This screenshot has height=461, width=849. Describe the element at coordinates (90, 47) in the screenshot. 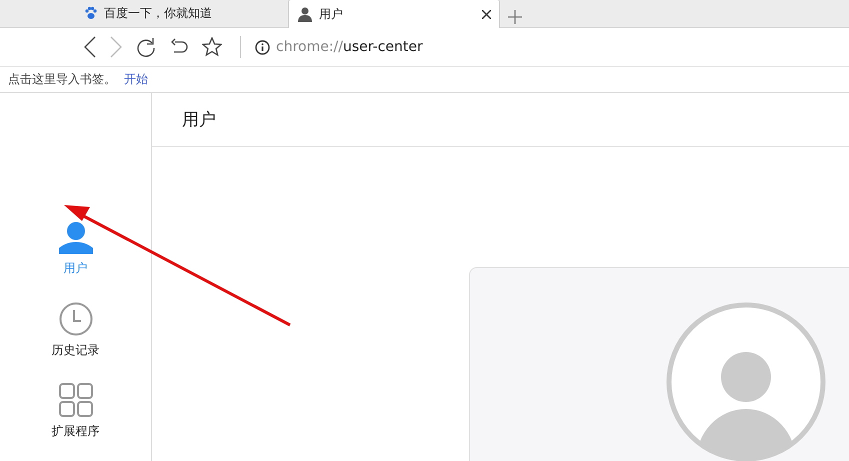

I see `back-icon` at that location.